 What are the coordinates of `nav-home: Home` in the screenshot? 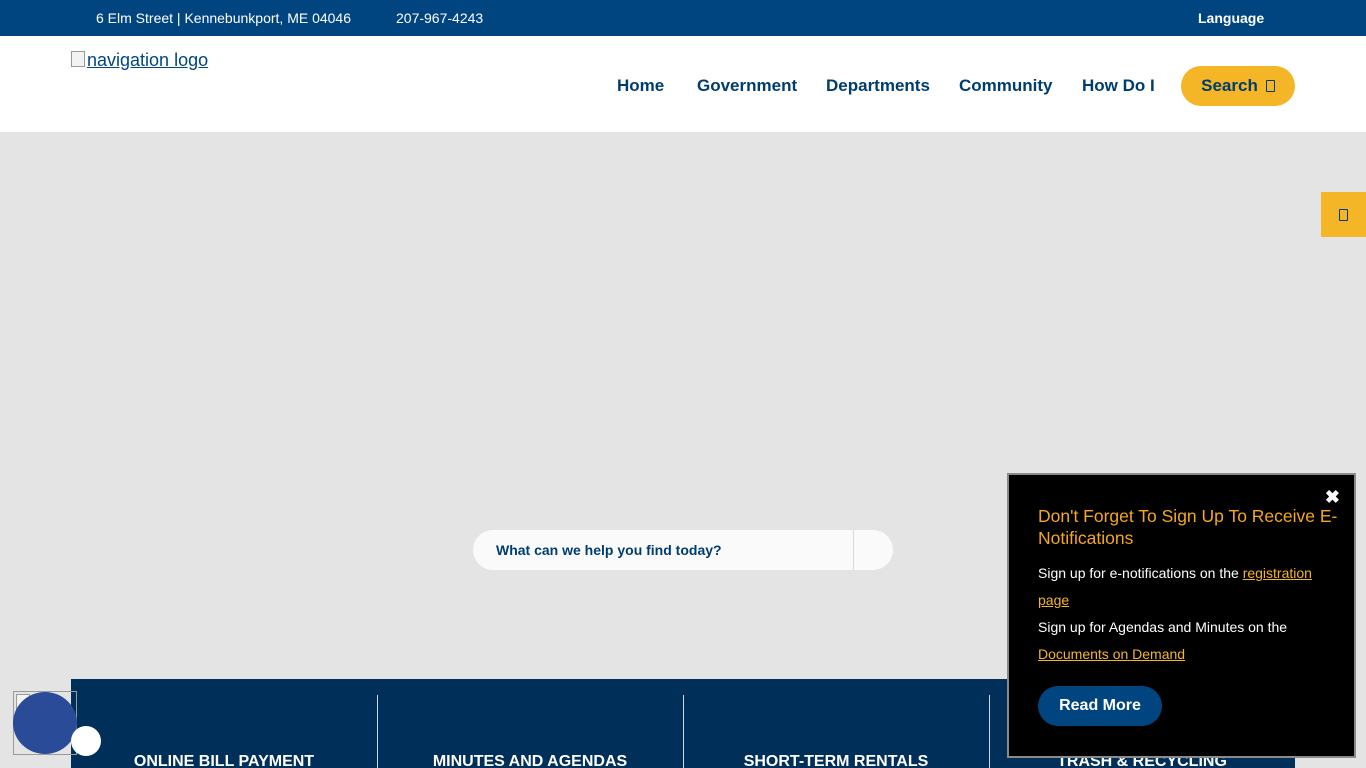 It's located at (640, 86).